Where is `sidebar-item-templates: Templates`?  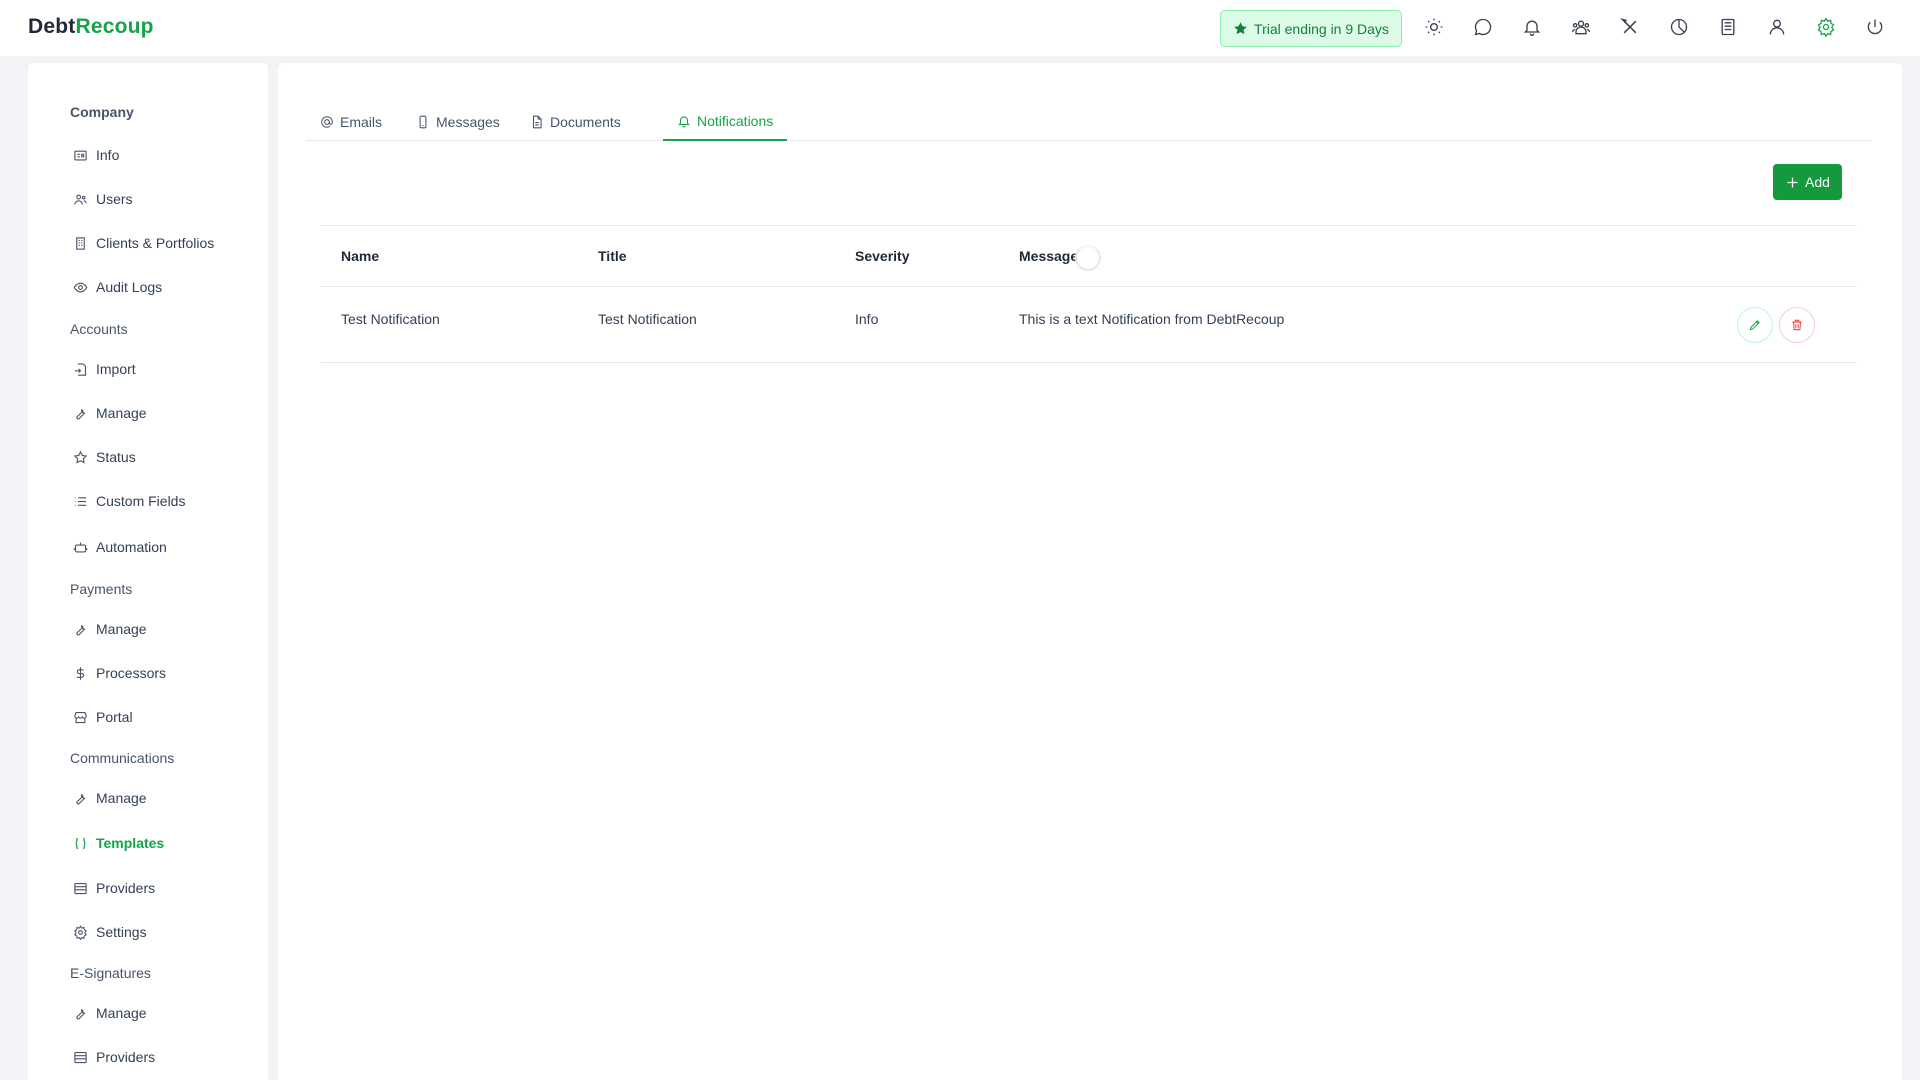 sidebar-item-templates: Templates is located at coordinates (118, 843).